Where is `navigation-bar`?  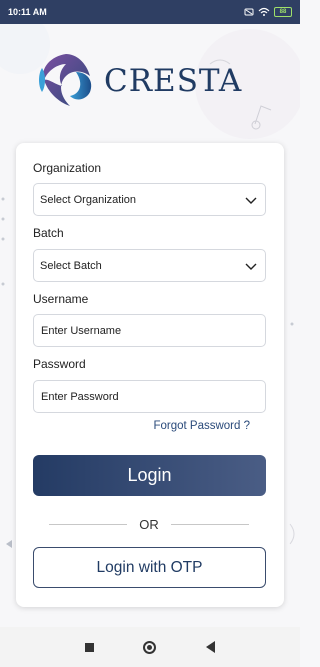
navigation-bar is located at coordinates (150, 647).